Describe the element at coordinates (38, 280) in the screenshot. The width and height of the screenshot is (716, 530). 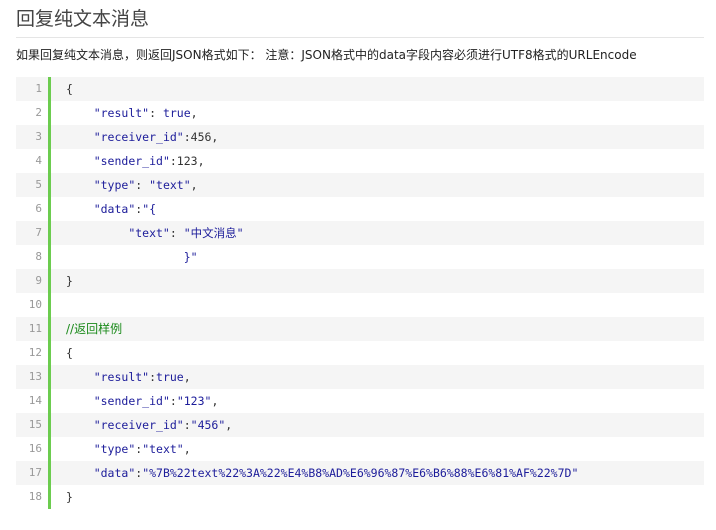
I see `line-number: 9` at that location.